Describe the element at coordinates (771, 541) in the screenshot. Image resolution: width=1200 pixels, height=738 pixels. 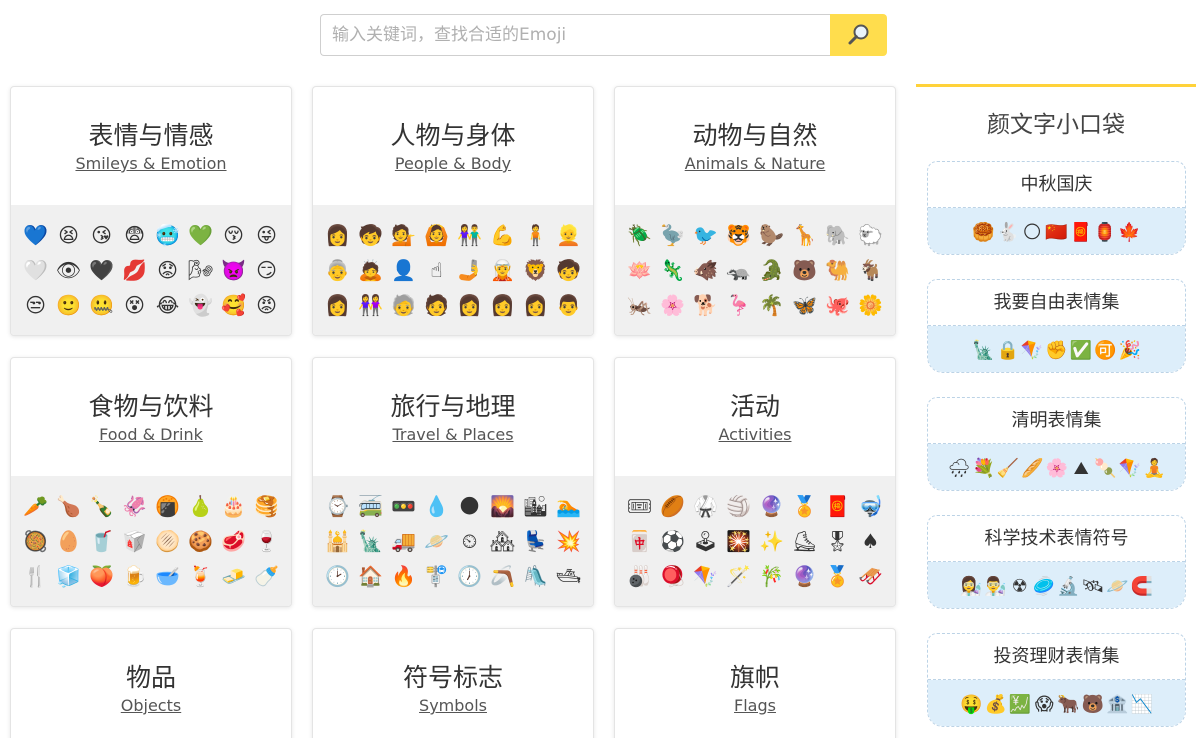
I see `emoji-item: ✨` at that location.